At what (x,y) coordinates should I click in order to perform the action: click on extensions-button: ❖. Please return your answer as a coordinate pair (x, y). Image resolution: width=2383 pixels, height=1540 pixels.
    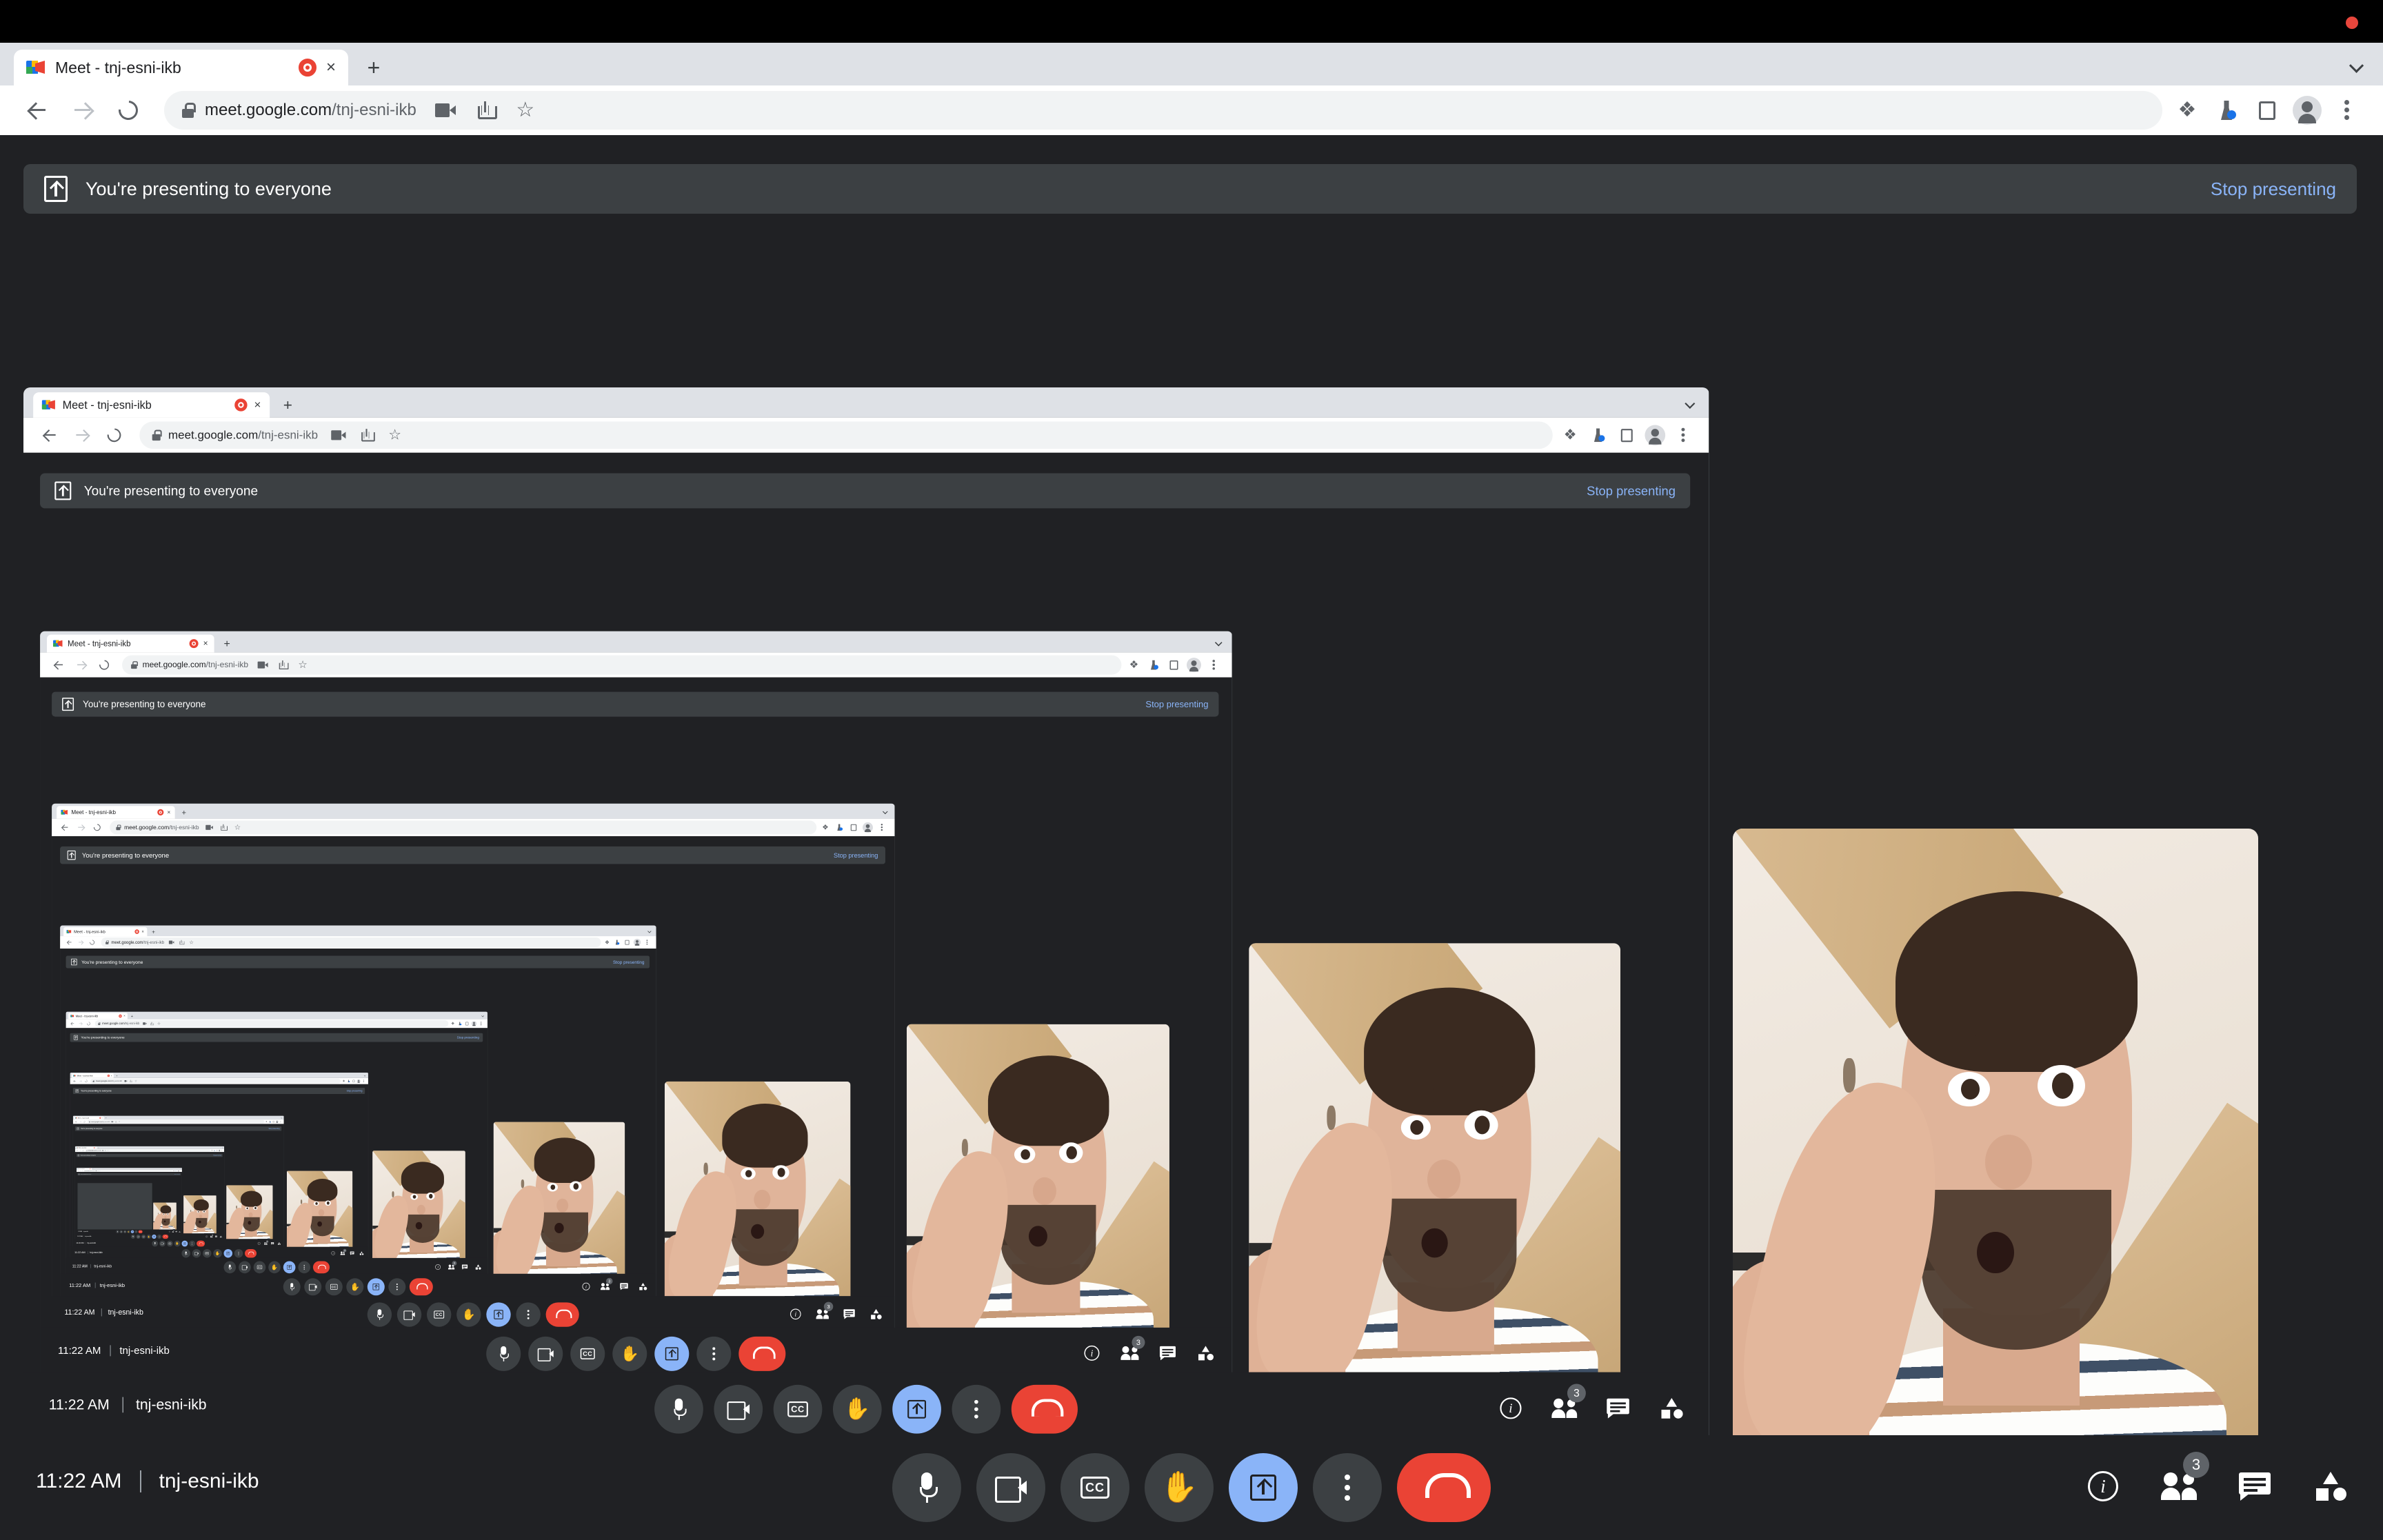
    Looking at the image, I should click on (343, 1082).